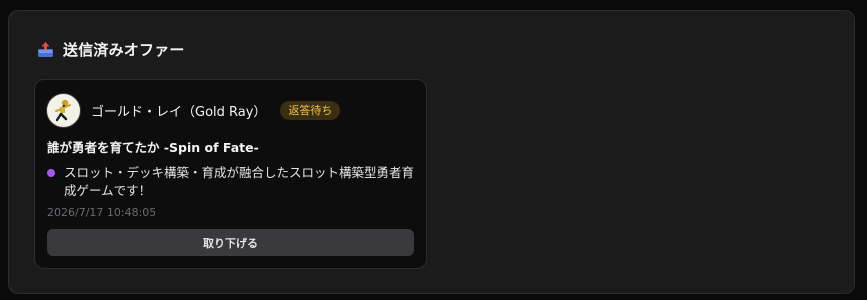 This screenshot has height=300, width=867. What do you see at coordinates (63, 110) in the screenshot?
I see `character-avatar-icon` at bounding box center [63, 110].